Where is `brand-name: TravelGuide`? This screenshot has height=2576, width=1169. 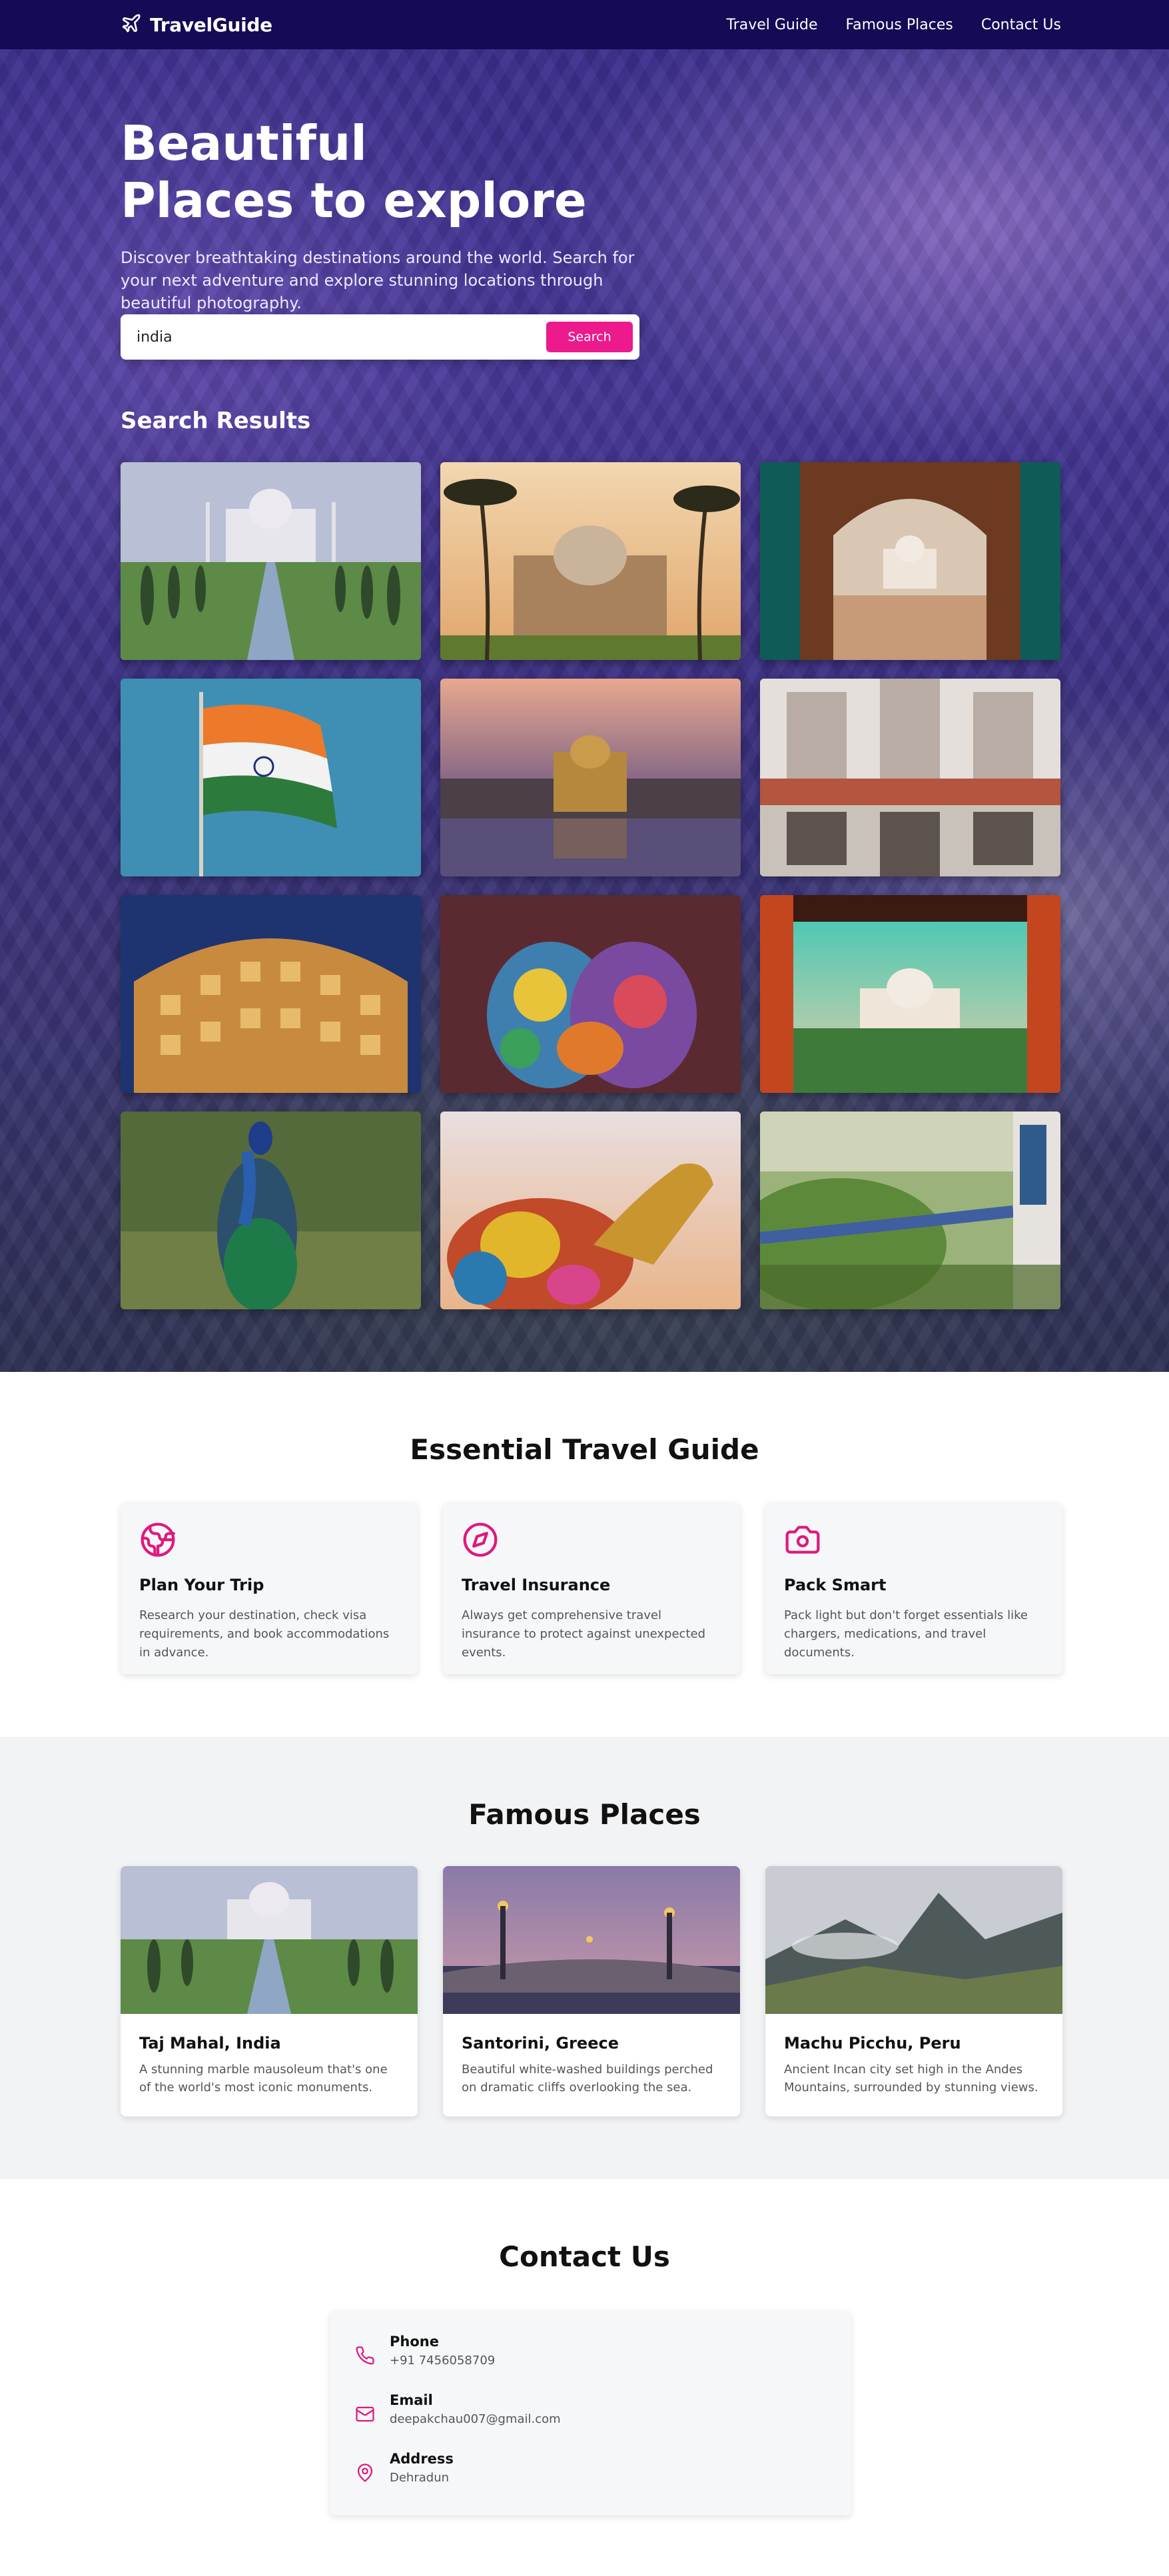 brand-name: TravelGuide is located at coordinates (211, 24).